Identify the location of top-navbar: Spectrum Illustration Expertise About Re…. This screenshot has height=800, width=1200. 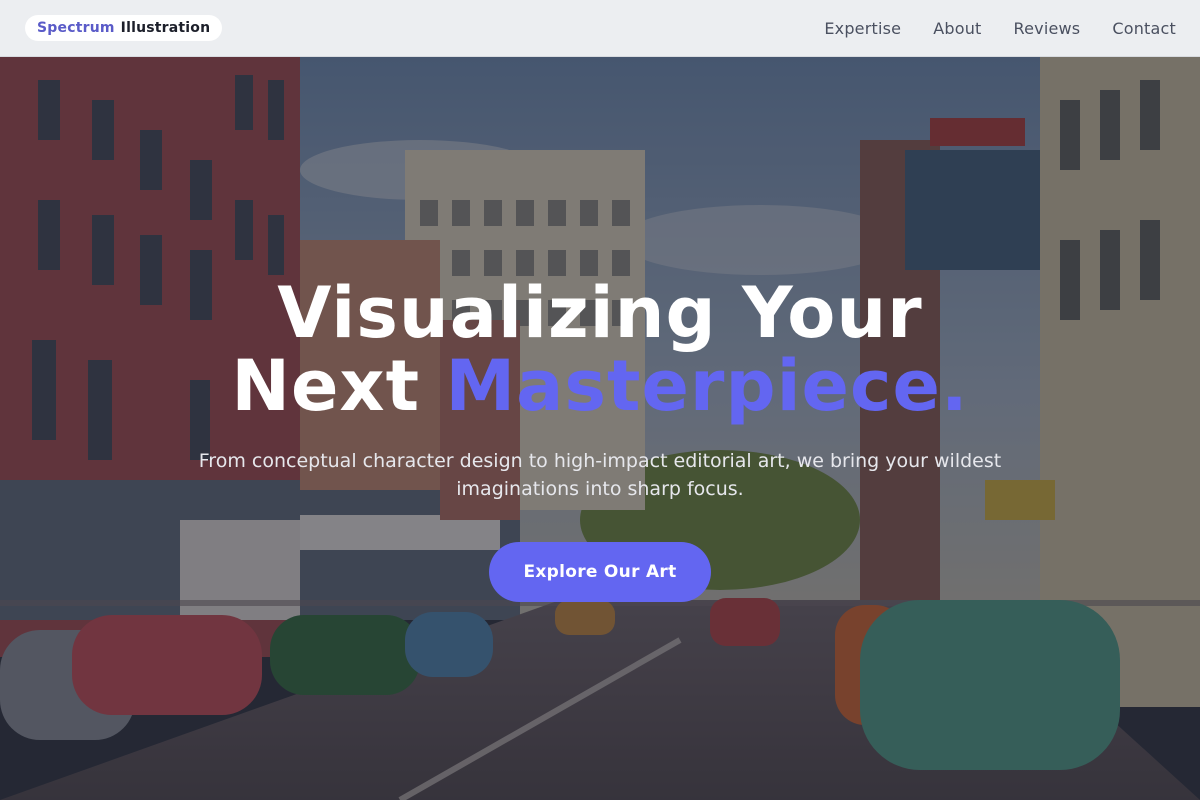
(600, 28).